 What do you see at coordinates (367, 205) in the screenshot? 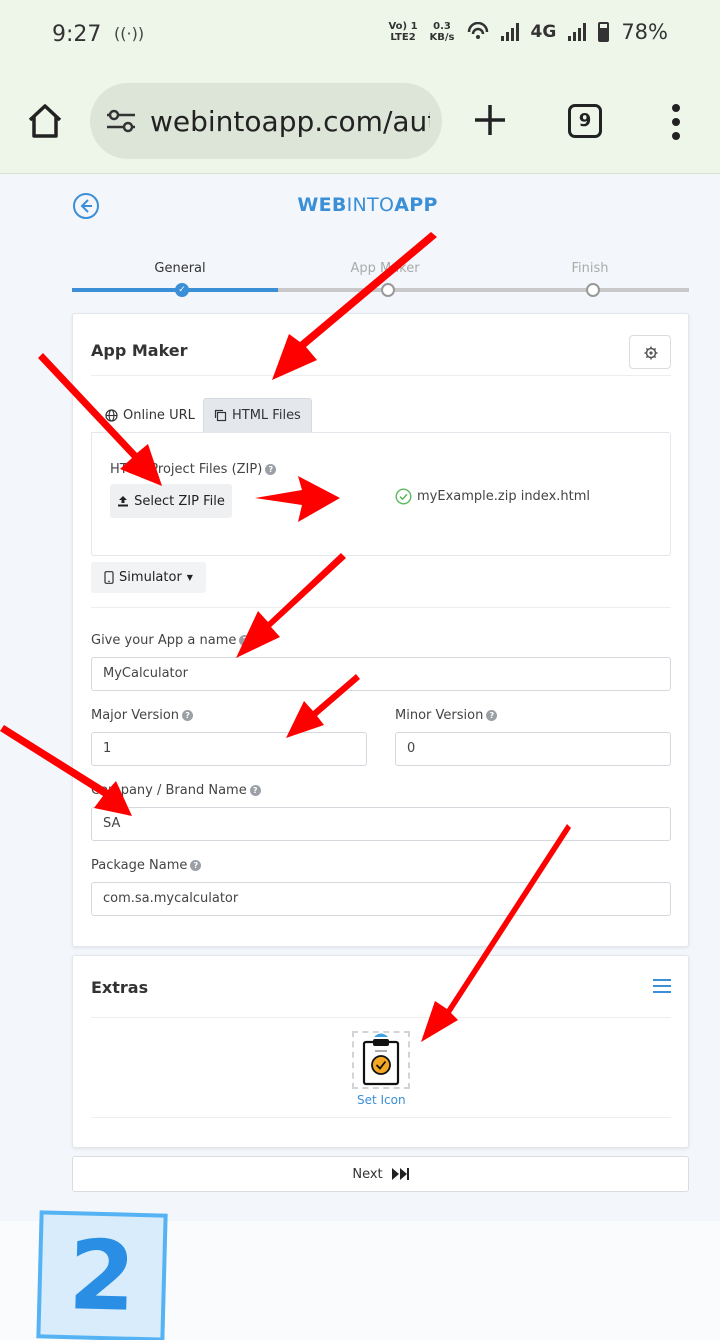
I see `brand-logo: WEBINTOAPP` at bounding box center [367, 205].